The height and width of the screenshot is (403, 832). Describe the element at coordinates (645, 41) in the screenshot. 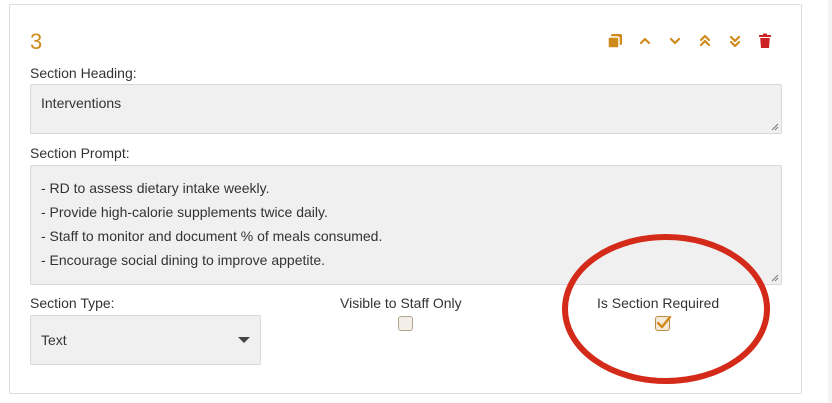

I see `move-up-icon` at that location.